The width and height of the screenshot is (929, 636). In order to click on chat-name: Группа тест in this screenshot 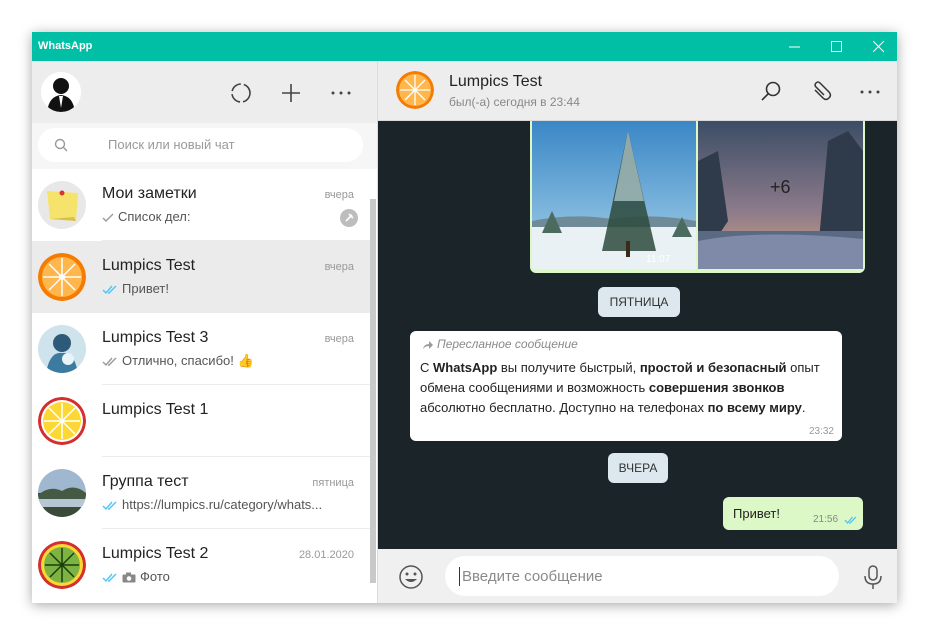, I will do `click(145, 481)`.